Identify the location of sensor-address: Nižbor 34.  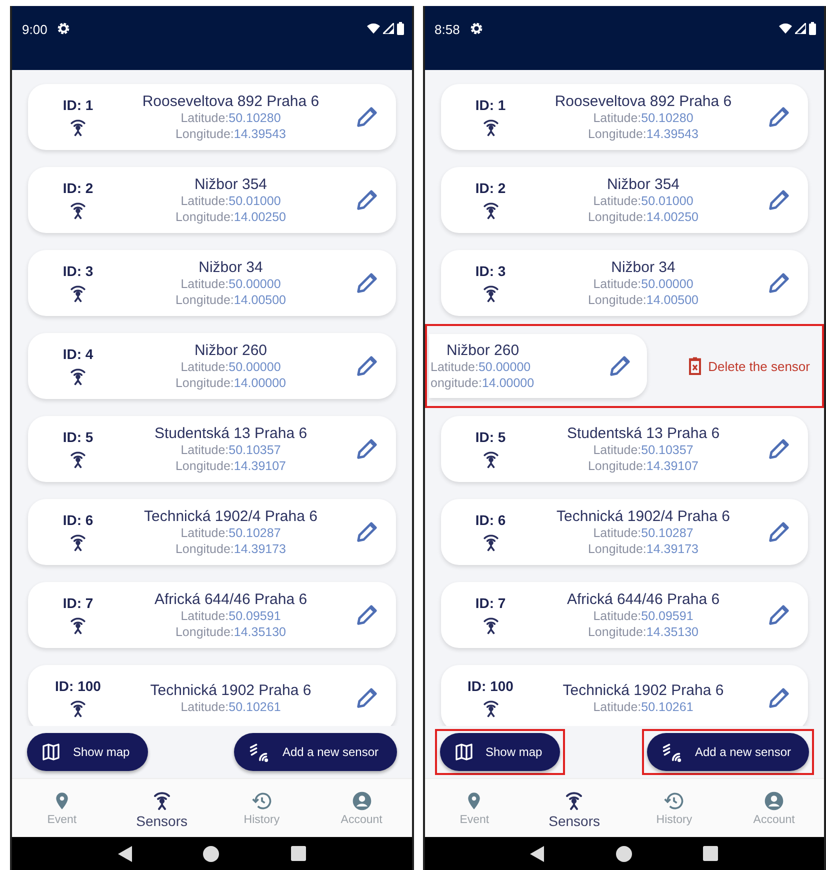
(230, 267).